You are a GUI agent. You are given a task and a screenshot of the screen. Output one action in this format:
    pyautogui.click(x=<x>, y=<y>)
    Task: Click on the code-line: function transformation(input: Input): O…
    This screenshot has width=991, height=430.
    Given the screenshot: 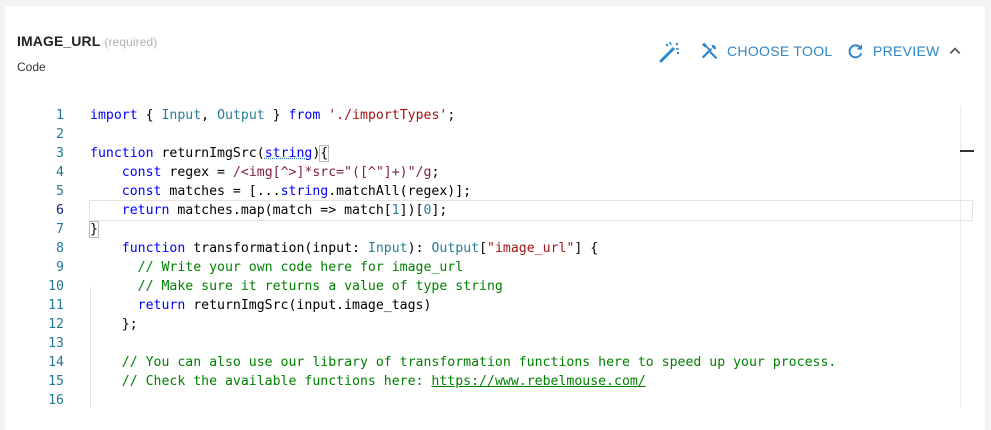 What is the action you would take?
    pyautogui.click(x=530, y=248)
    